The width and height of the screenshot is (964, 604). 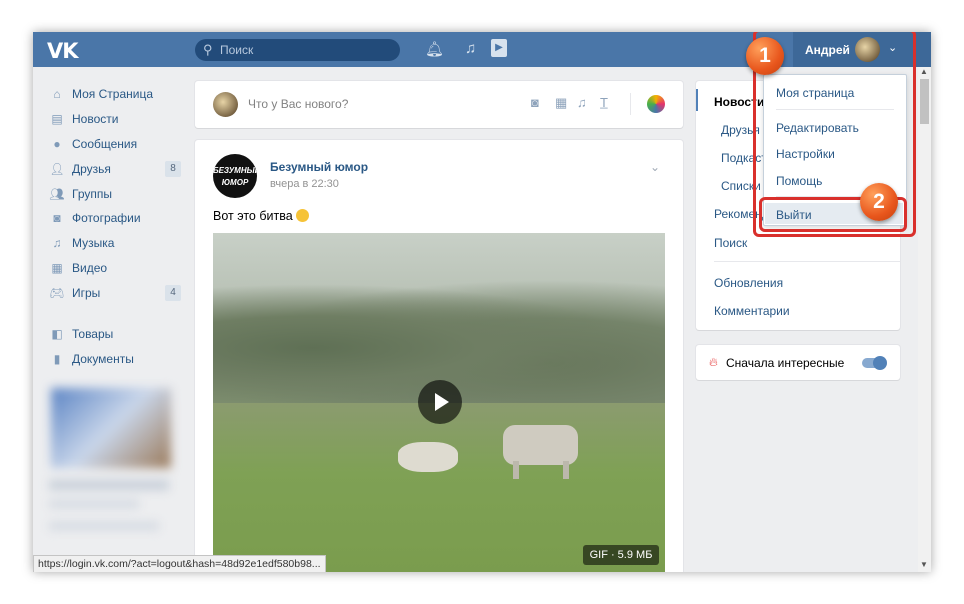 I want to click on ad-image, so click(x=111, y=428).